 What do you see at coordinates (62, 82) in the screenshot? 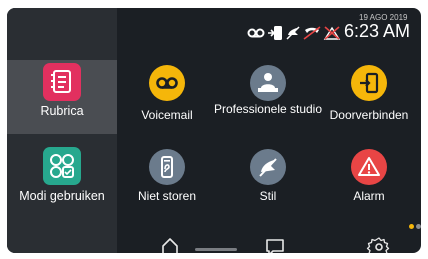
I see `contacts-icon` at bounding box center [62, 82].